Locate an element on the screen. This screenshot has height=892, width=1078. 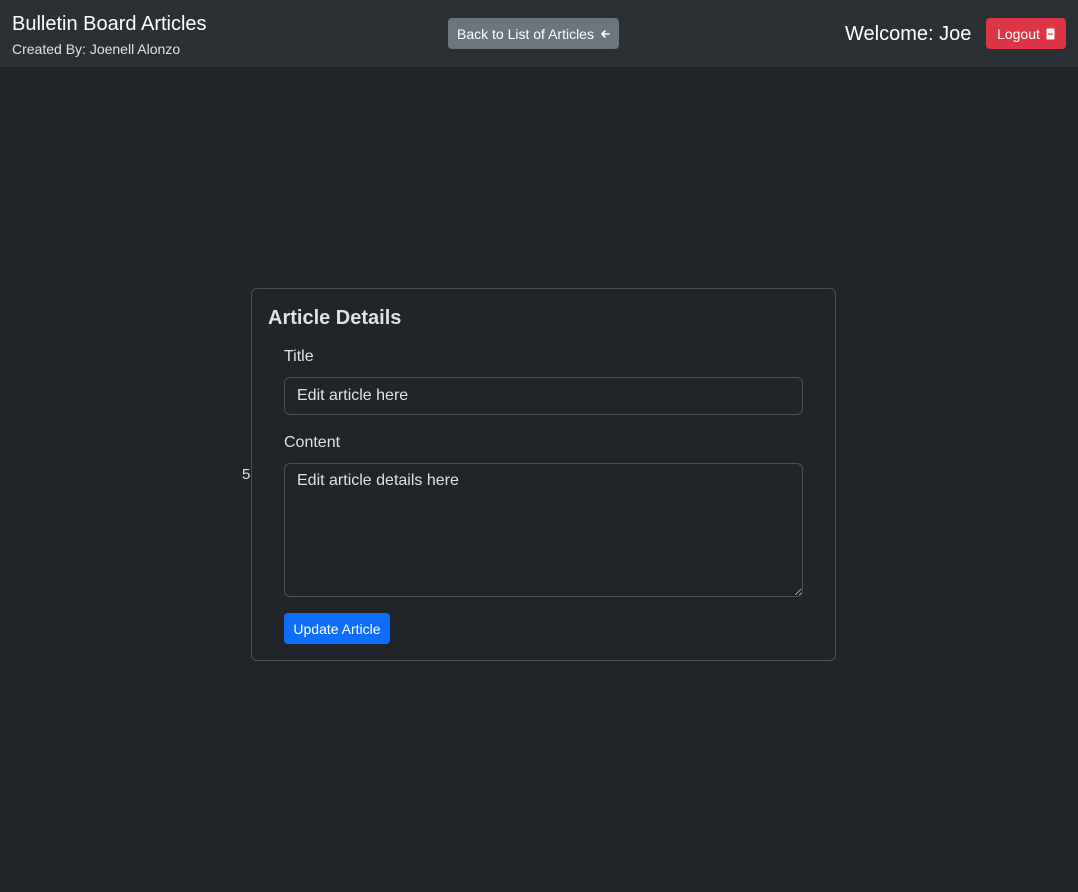
title-input is located at coordinates (543, 396).